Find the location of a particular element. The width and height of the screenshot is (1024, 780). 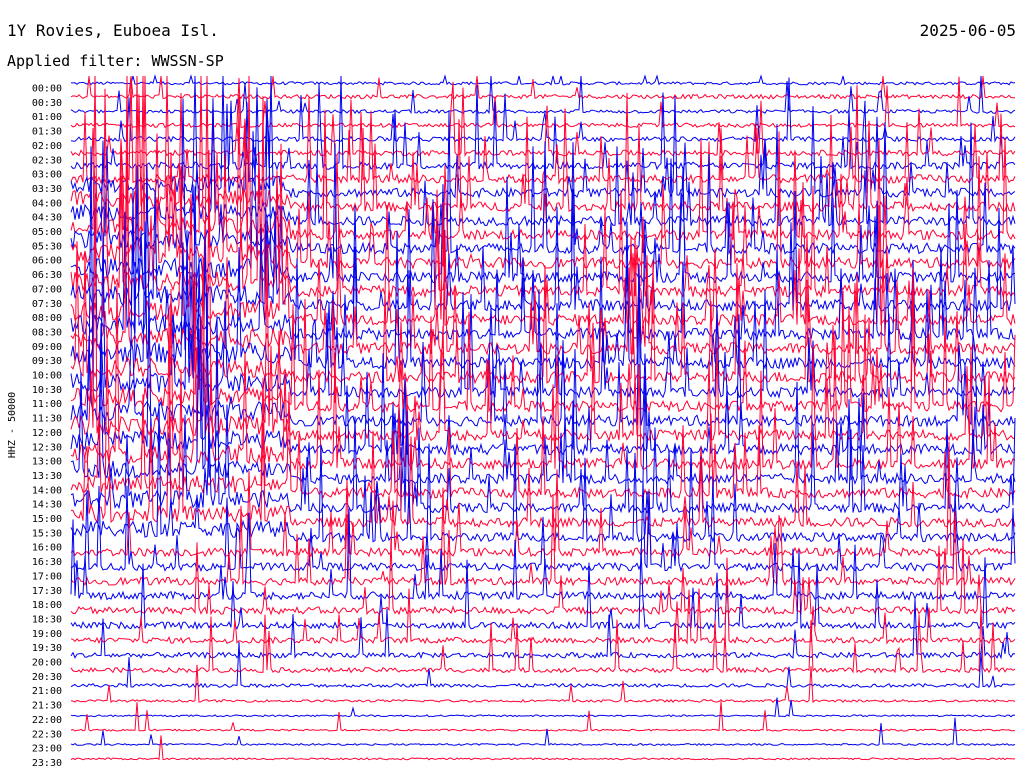

time-label: 10:00 is located at coordinates (47, 376).